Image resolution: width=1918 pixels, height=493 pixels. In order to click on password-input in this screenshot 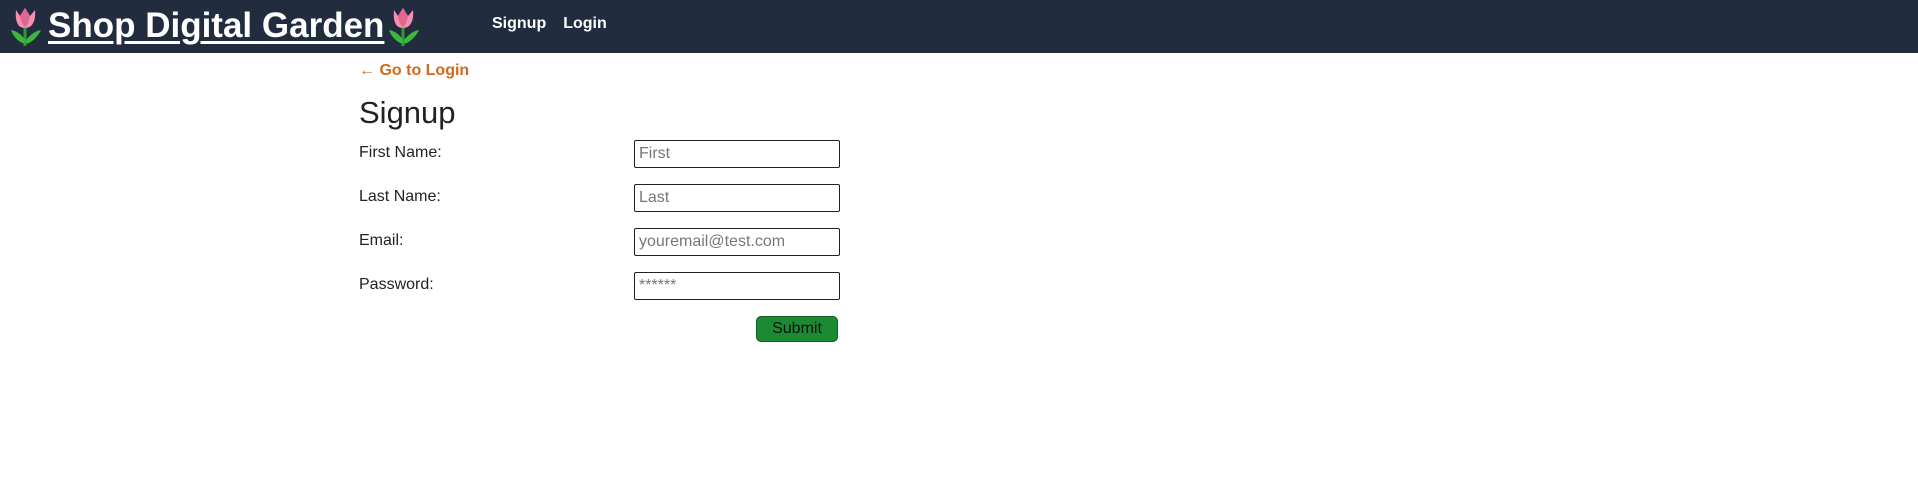, I will do `click(737, 286)`.